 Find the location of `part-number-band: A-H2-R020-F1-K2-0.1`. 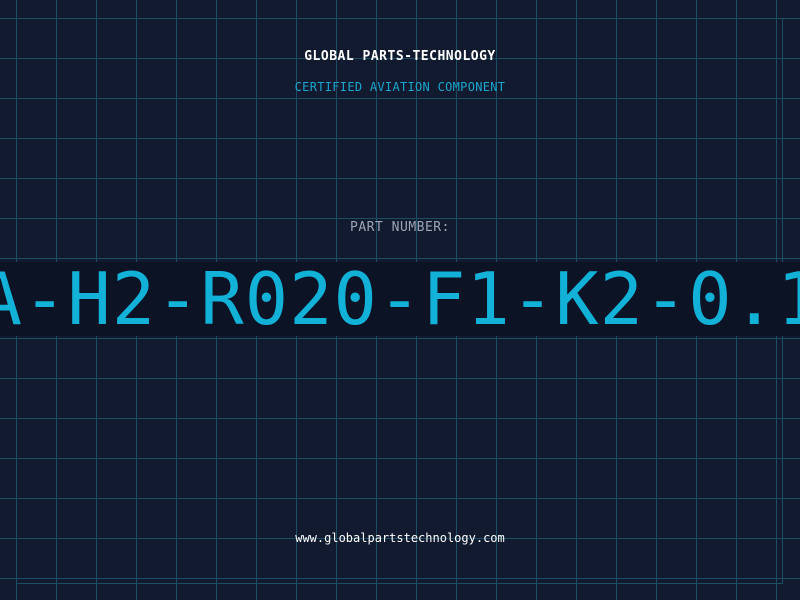

part-number-band: A-H2-R020-F1-K2-0.1 is located at coordinates (400, 299).